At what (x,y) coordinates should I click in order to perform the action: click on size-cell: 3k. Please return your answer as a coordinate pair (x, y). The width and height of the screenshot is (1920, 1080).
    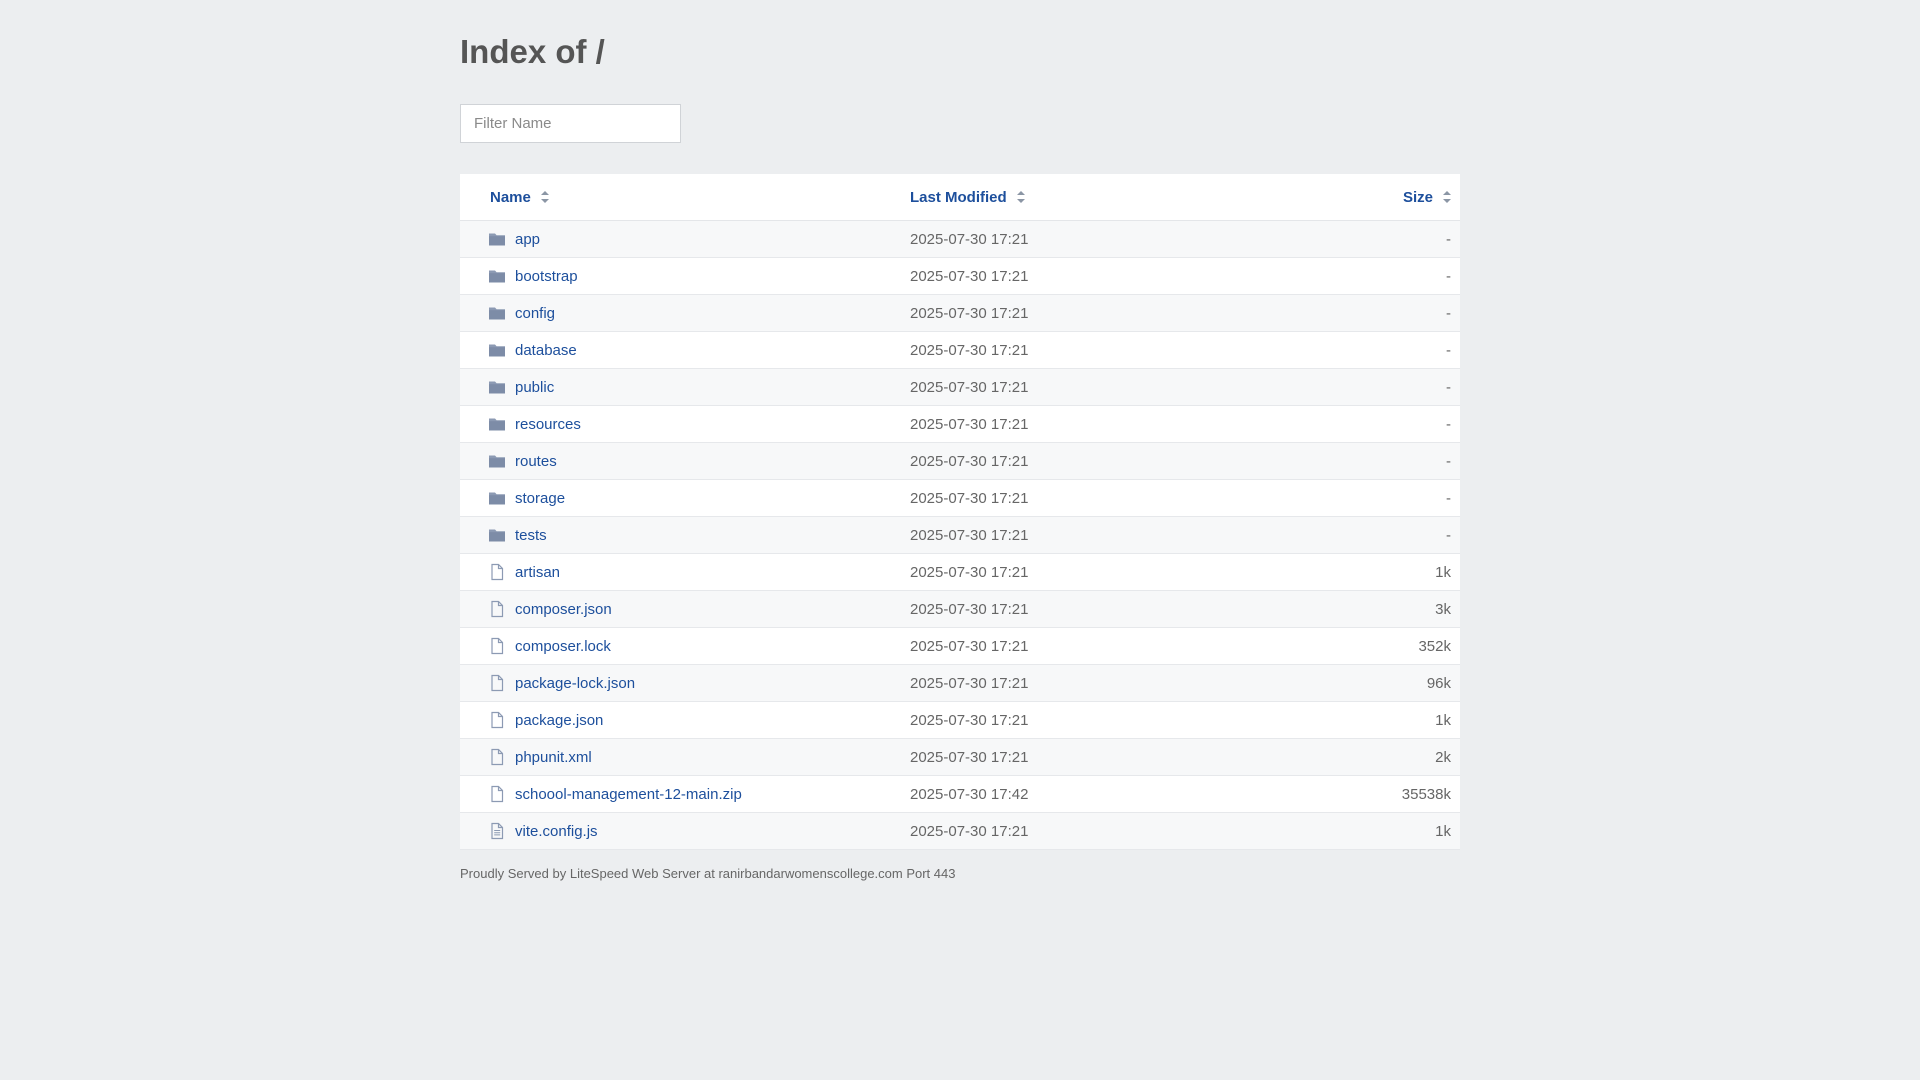
    Looking at the image, I should click on (1443, 609).